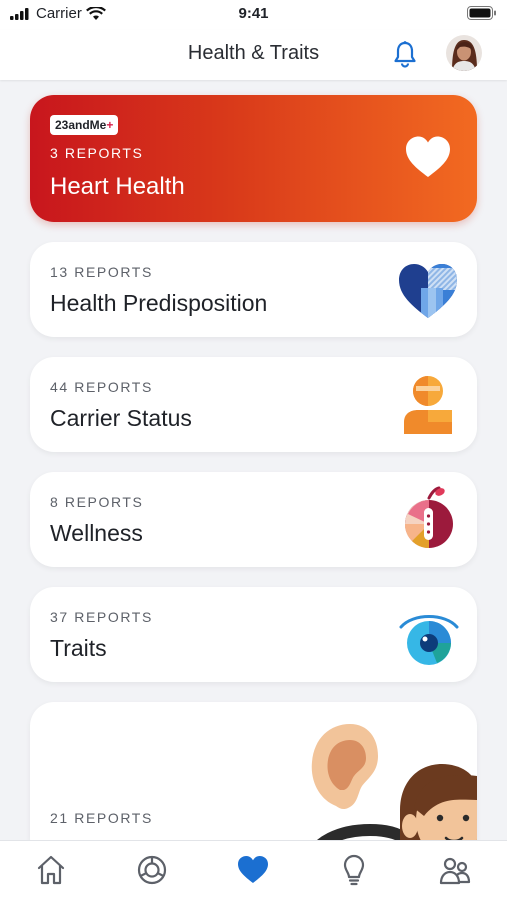 Image resolution: width=507 pixels, height=900 pixels. Describe the element at coordinates (428, 517) in the screenshot. I see `apple-icon` at that location.